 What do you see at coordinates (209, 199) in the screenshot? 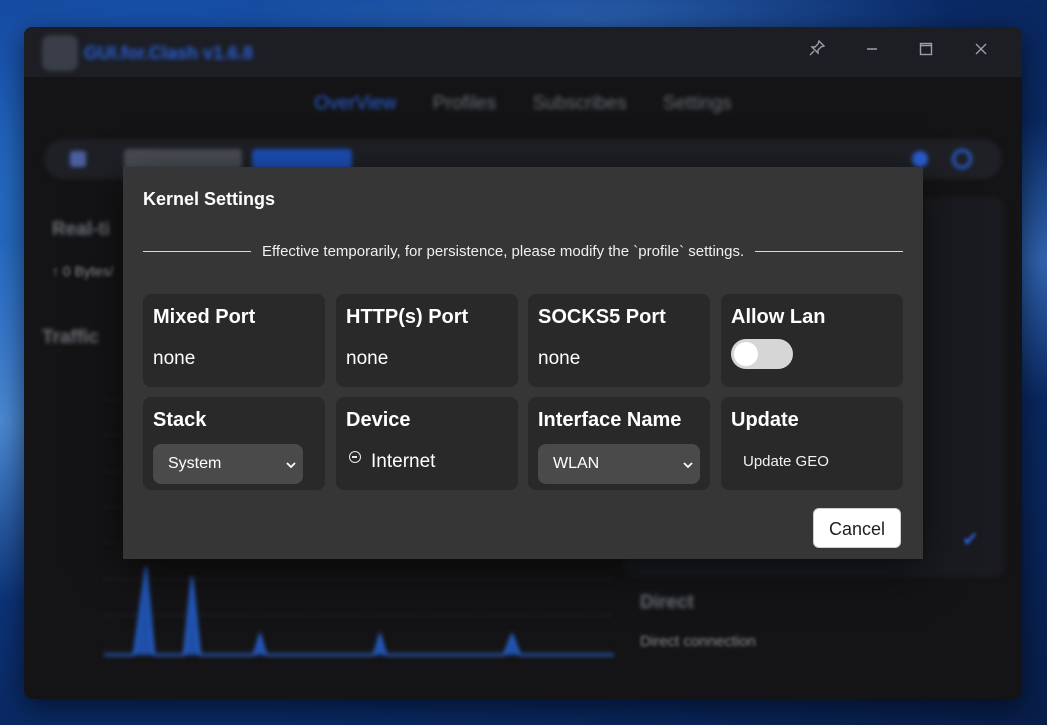
I see `dialog-title: Kernel Settings` at bounding box center [209, 199].